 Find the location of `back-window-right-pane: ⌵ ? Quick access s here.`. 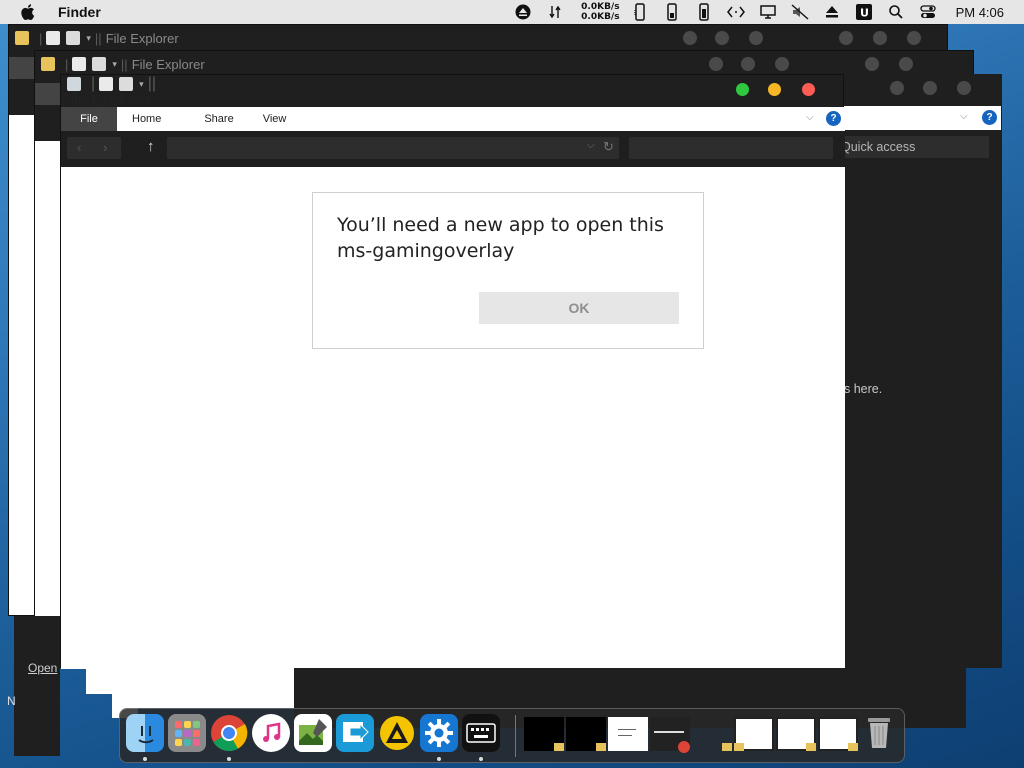

back-window-right-pane: ⌵ ? Quick access s here. is located at coordinates (920, 371).